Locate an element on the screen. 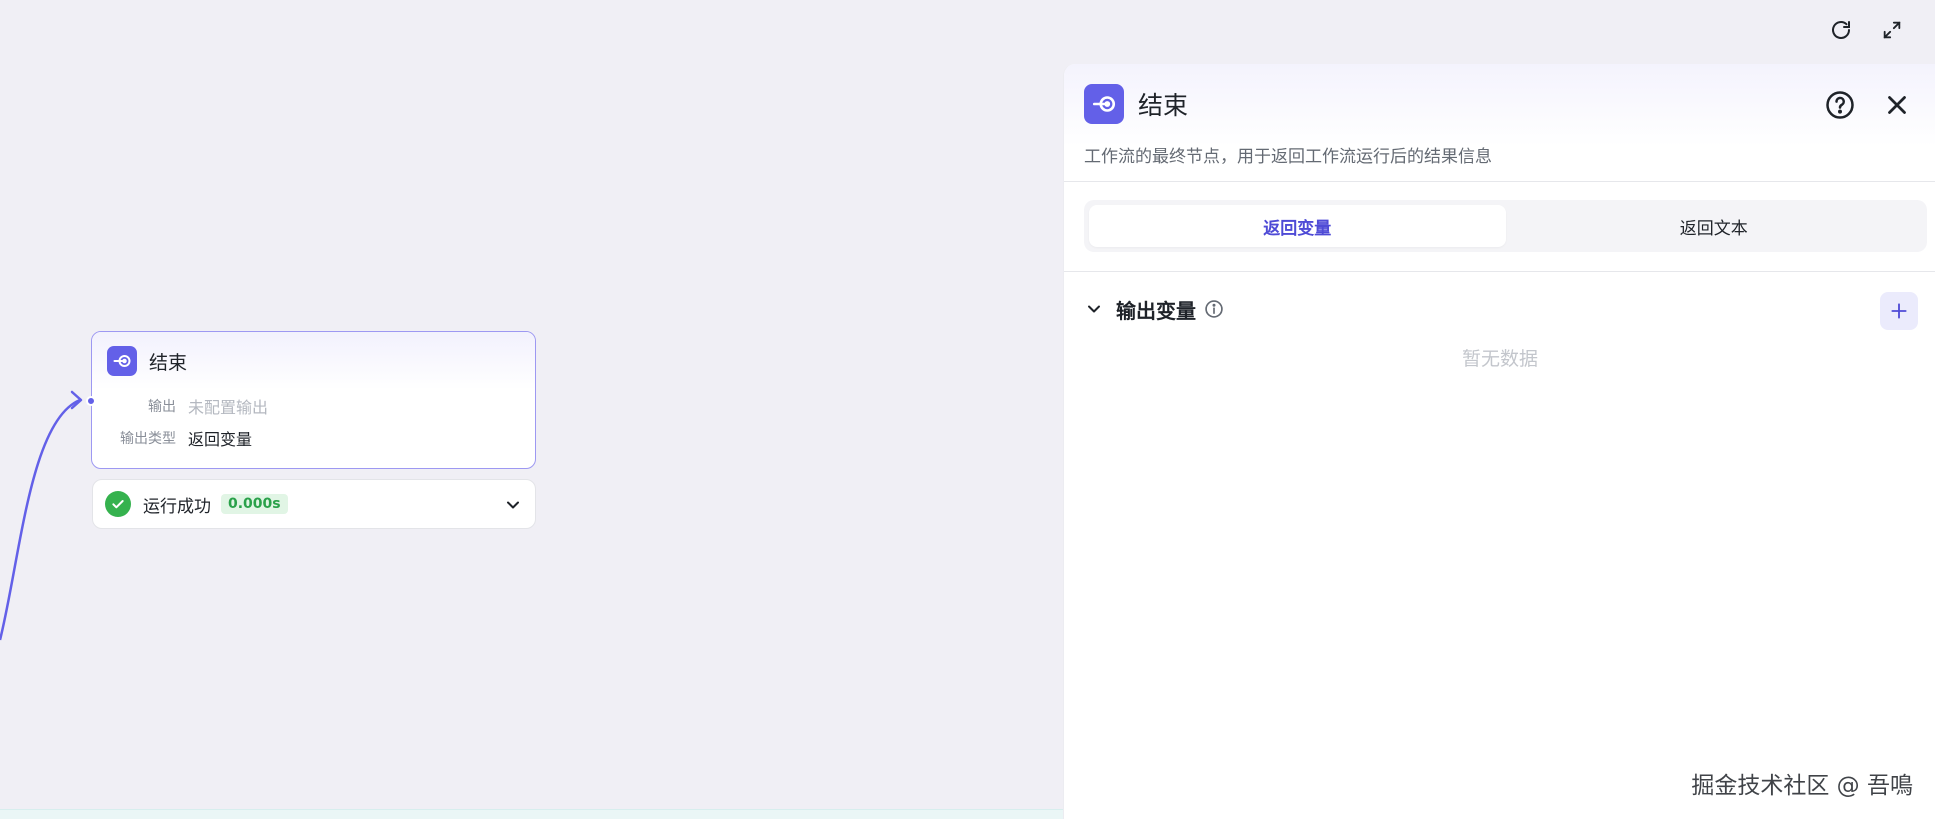 The image size is (1935, 819). node-title: 结束 is located at coordinates (168, 362).